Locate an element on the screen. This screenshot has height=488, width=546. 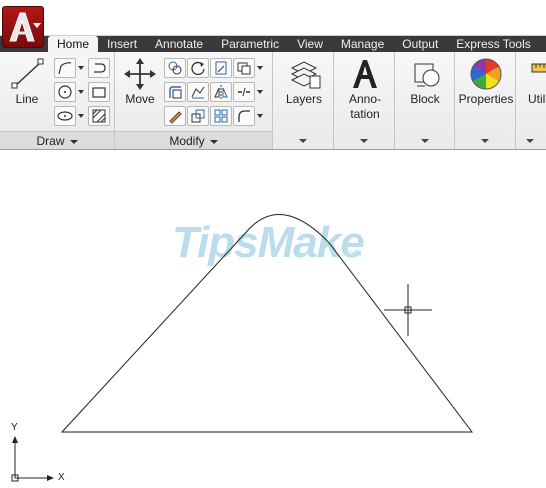
tab-annotate: Annotate is located at coordinates (179, 44).